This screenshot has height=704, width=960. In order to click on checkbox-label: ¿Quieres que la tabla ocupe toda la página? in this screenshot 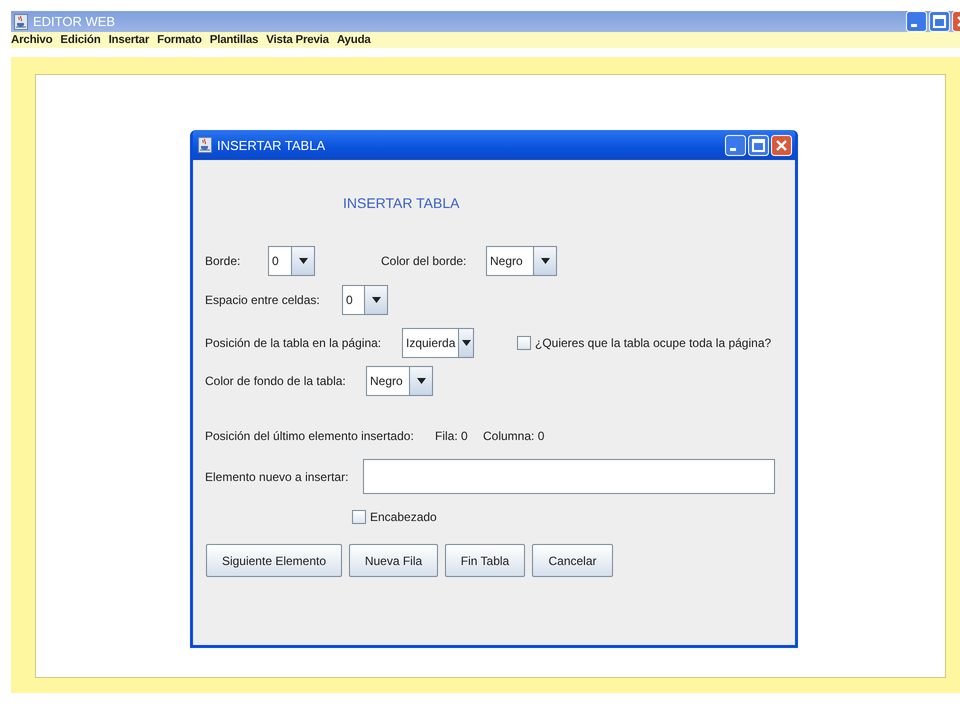, I will do `click(653, 343)`.